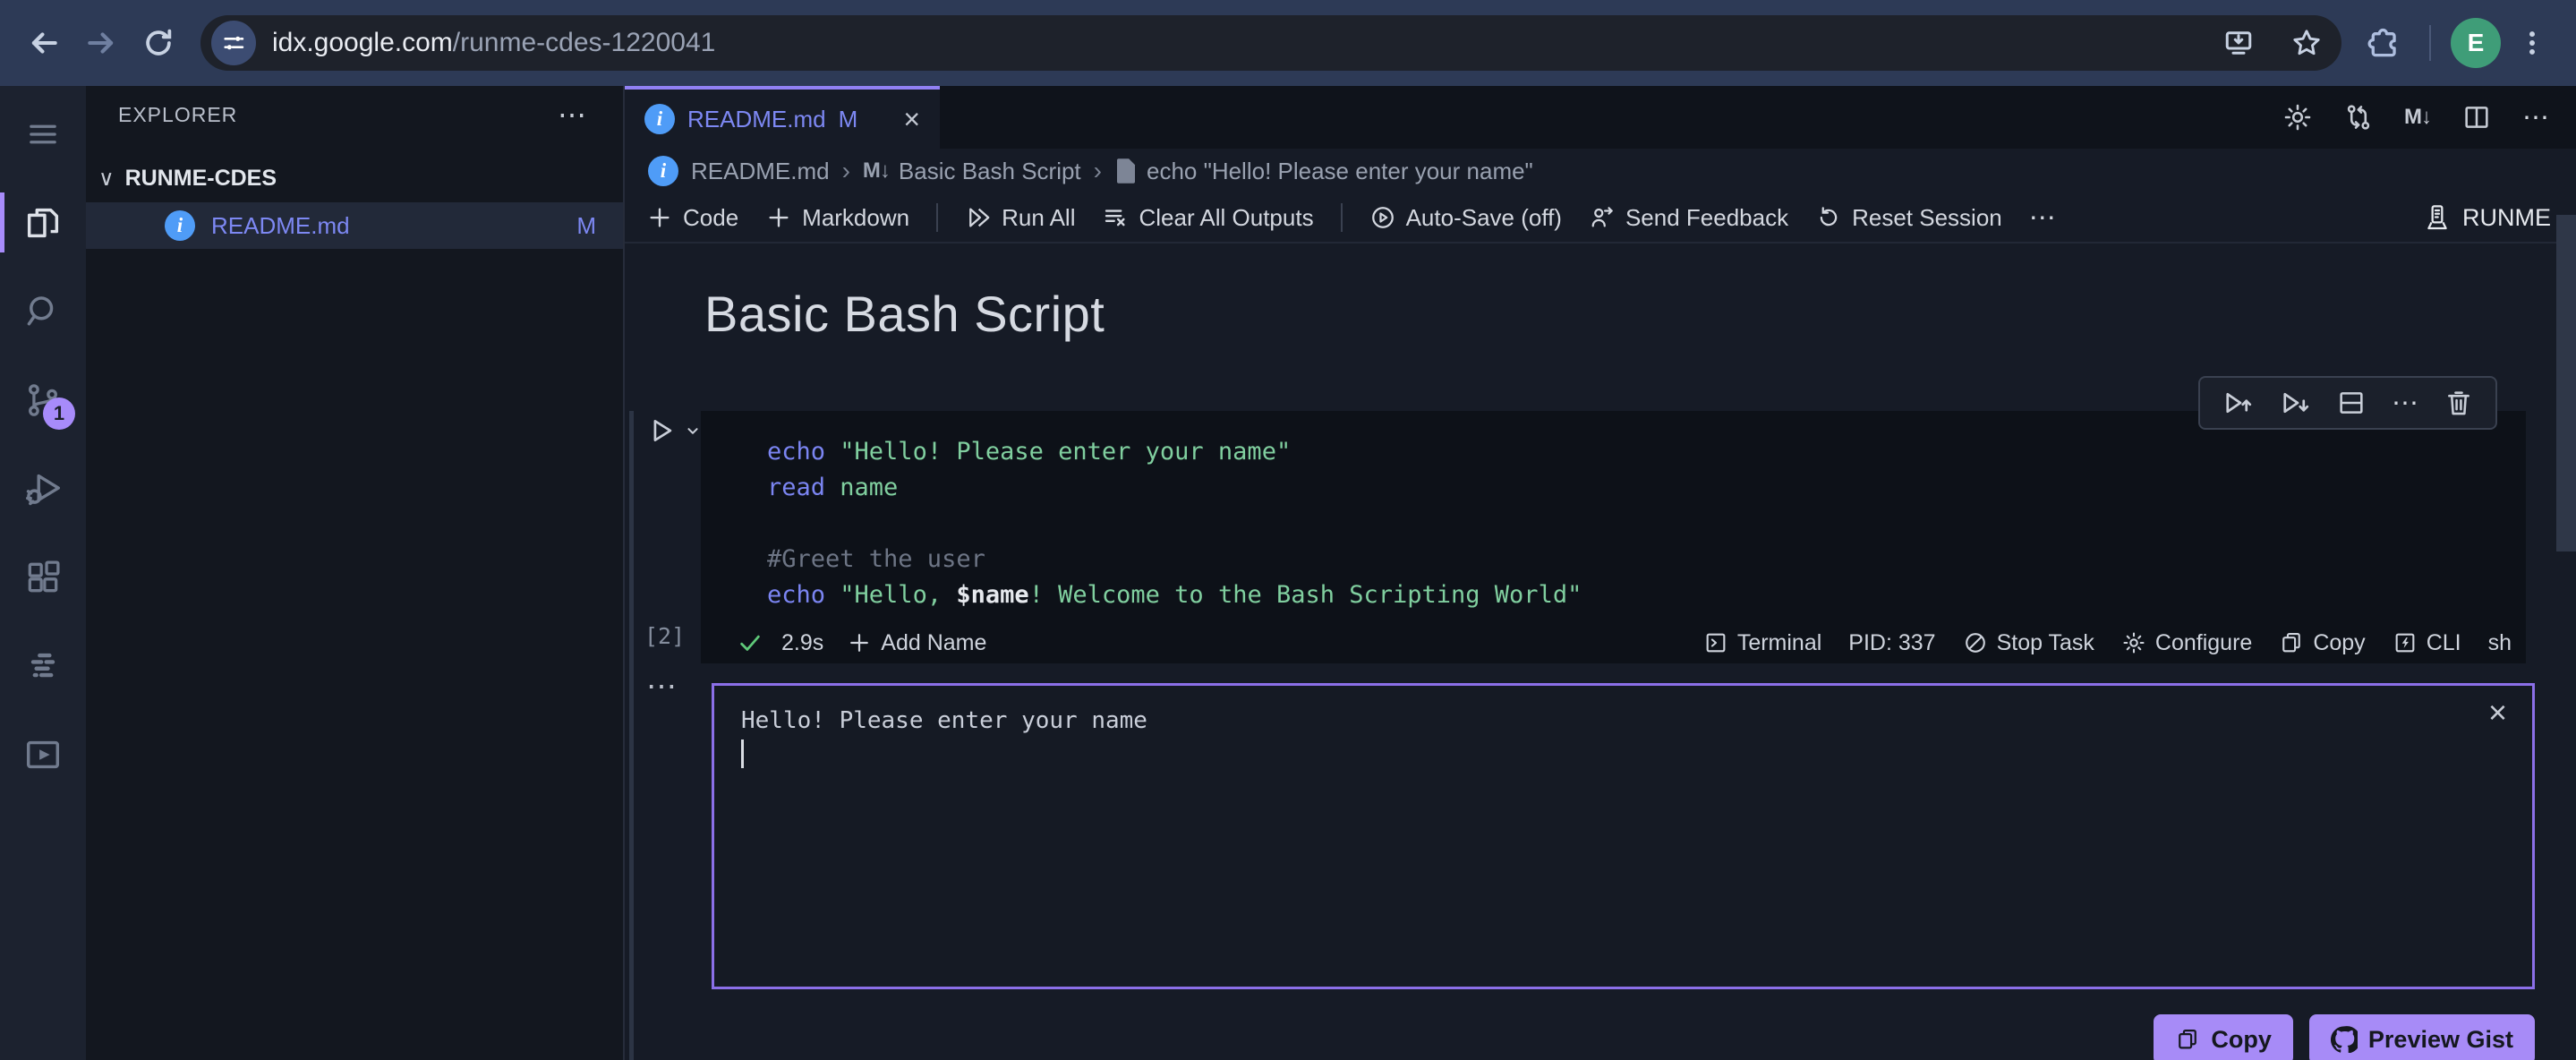  I want to click on cell-more-actions: ⋯, so click(2405, 403).